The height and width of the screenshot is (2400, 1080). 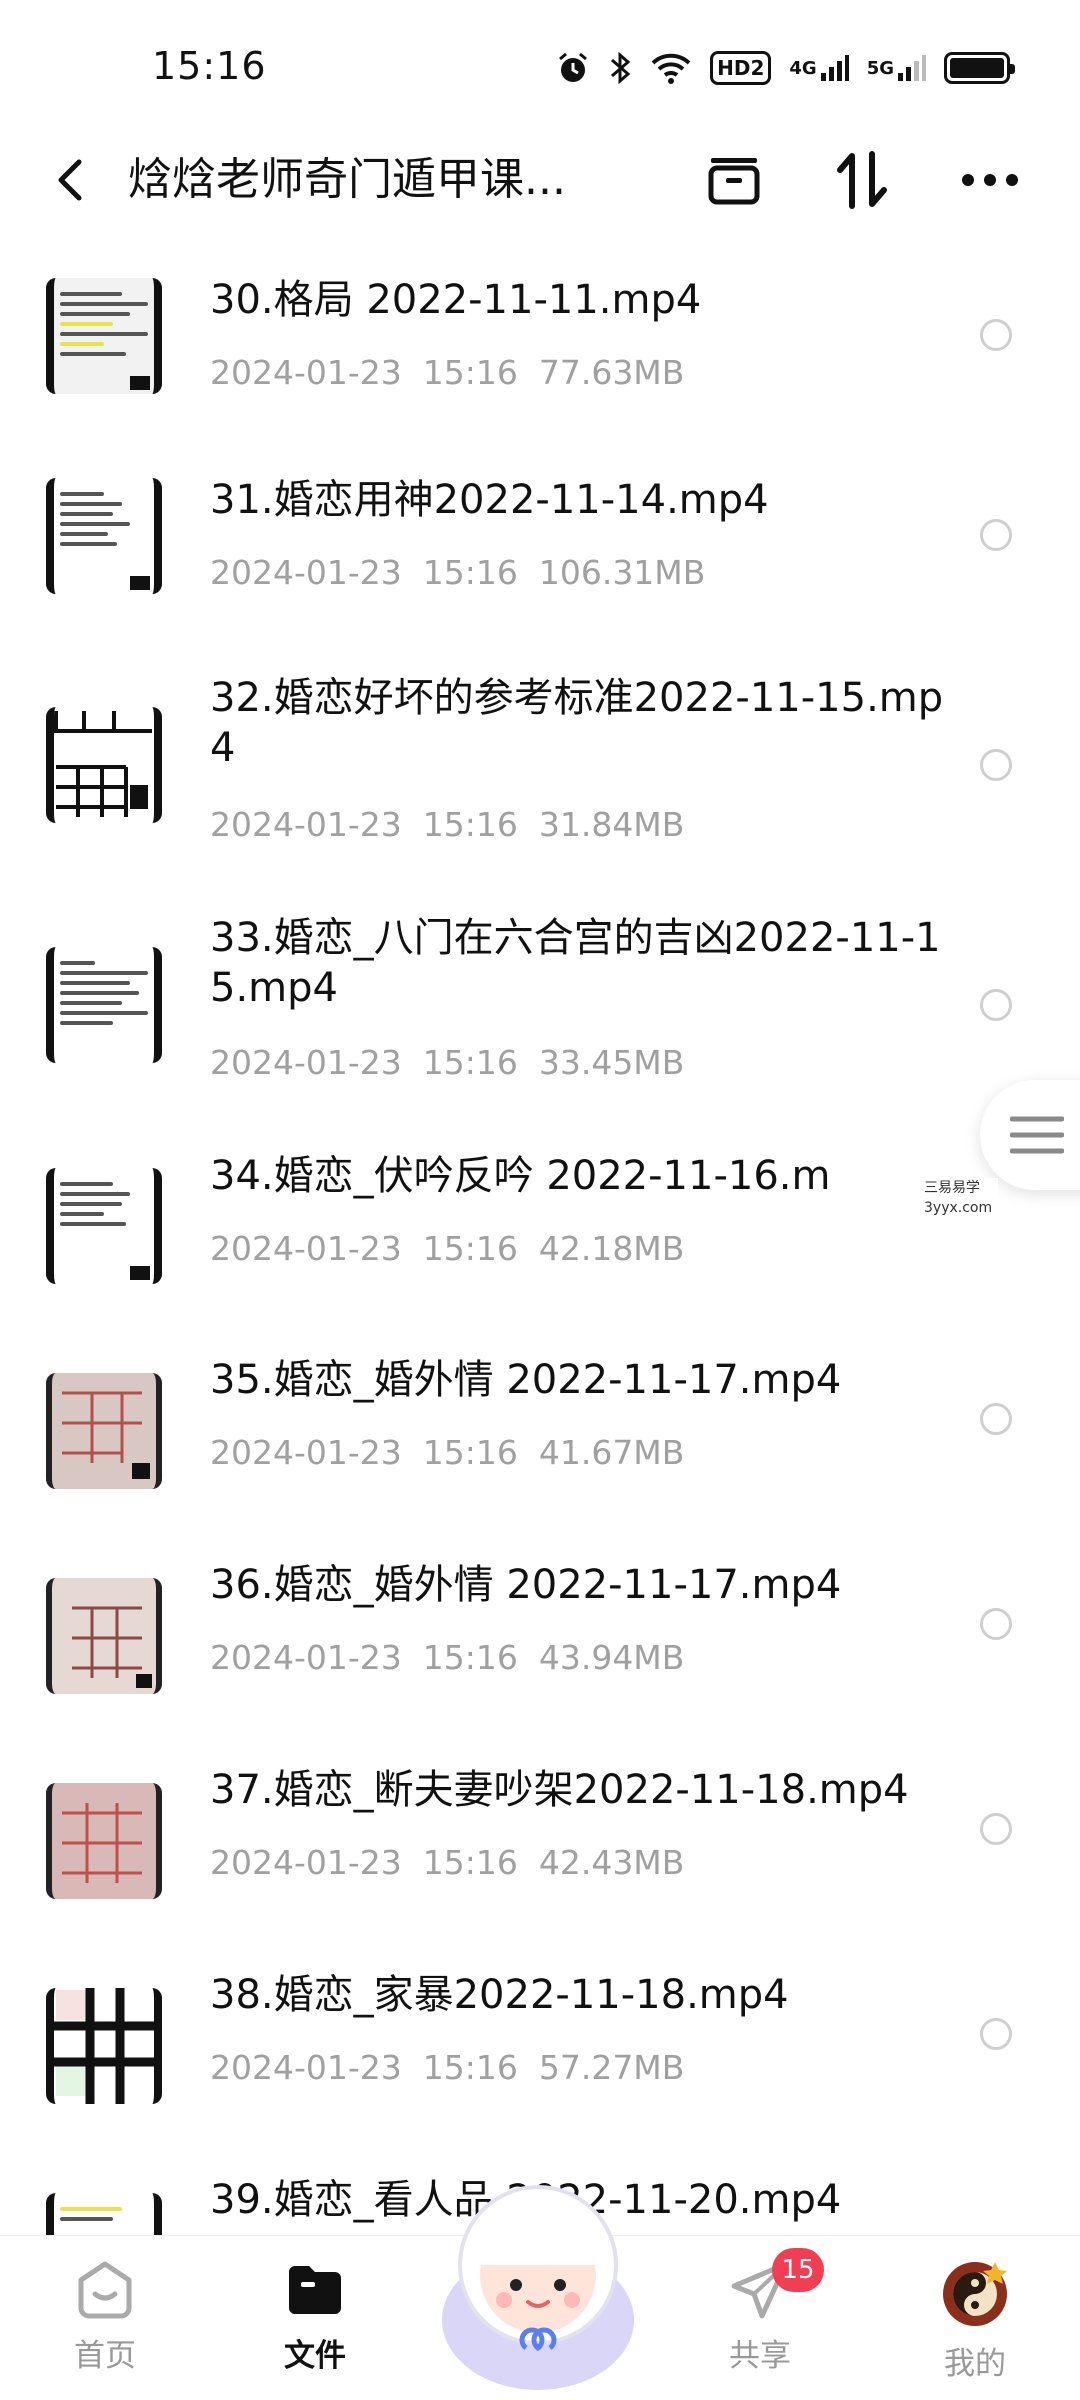 I want to click on file-name: 34.婚恋_伏吟反吟 2022-11-16.mp, so click(x=520, y=1176).